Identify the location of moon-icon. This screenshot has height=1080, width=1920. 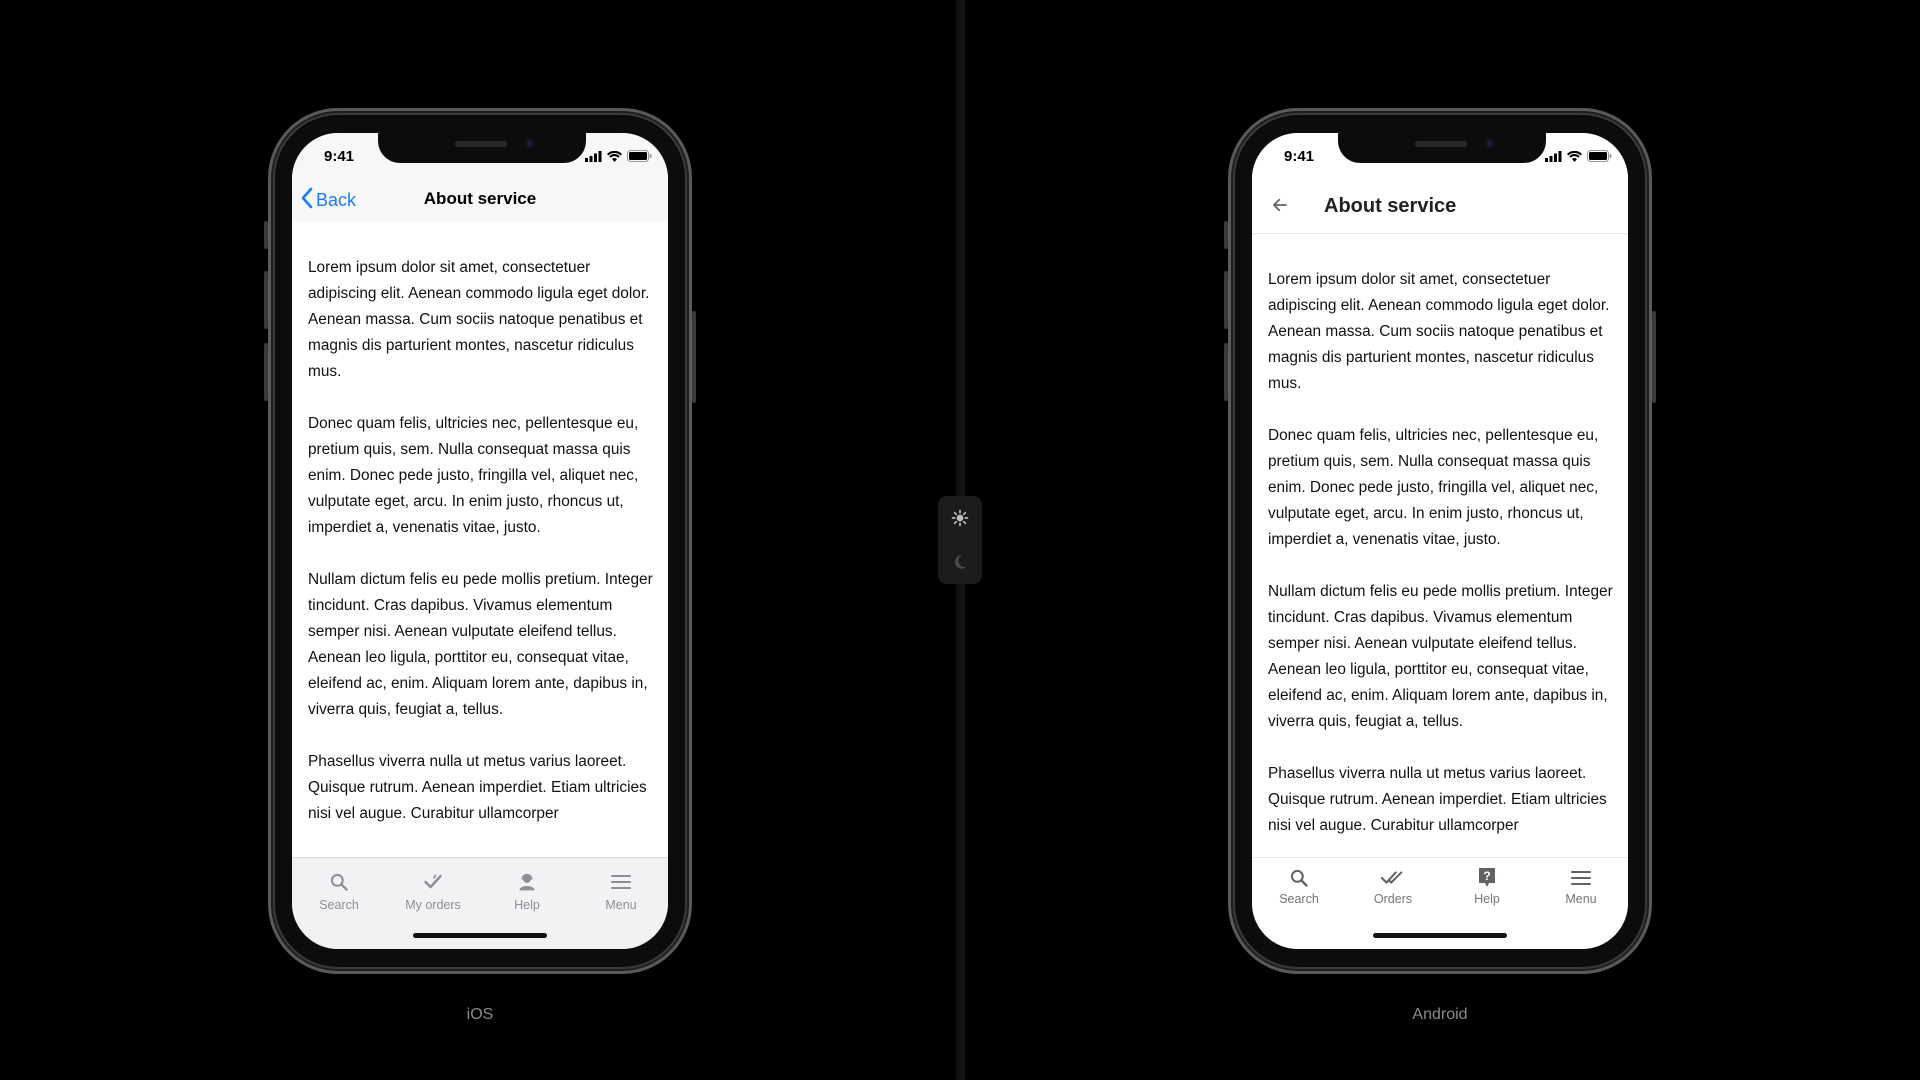
(960, 562).